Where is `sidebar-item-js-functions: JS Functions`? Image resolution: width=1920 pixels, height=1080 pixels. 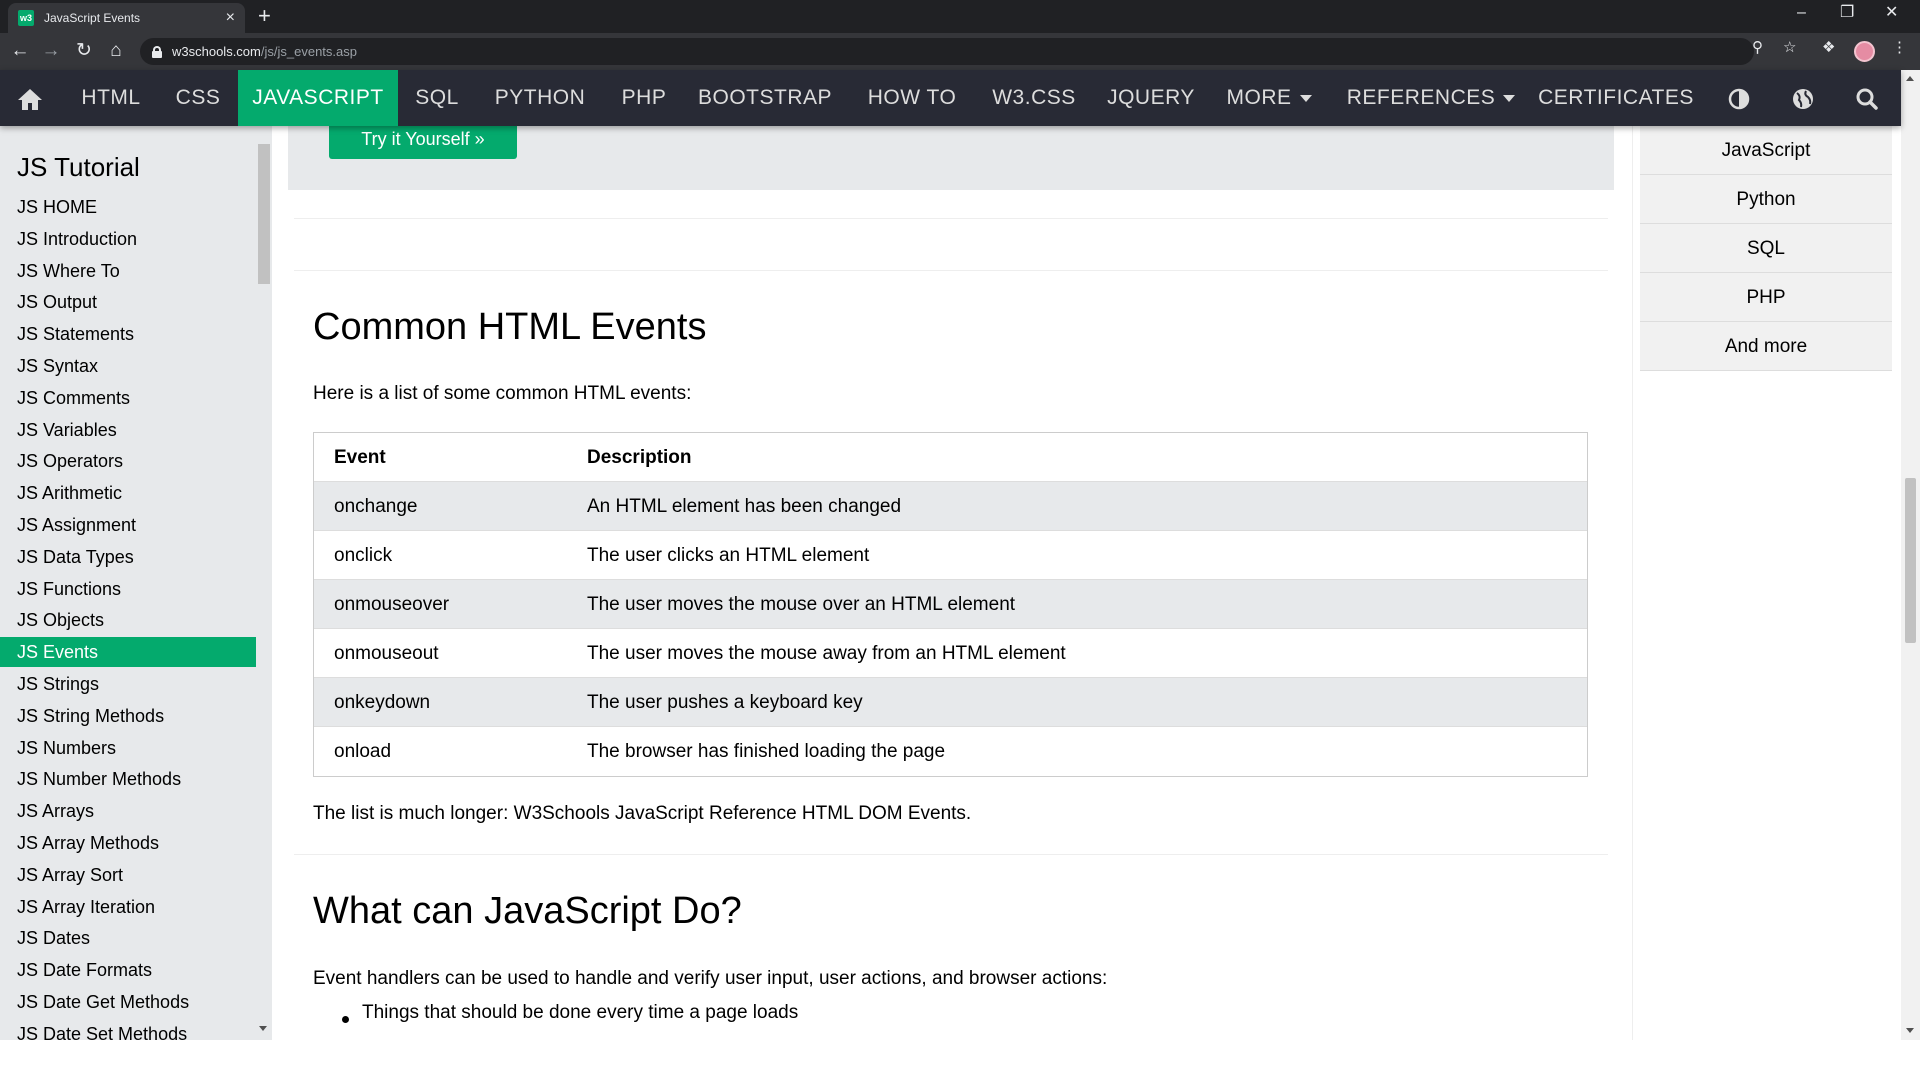 sidebar-item-js-functions: JS Functions is located at coordinates (128, 589).